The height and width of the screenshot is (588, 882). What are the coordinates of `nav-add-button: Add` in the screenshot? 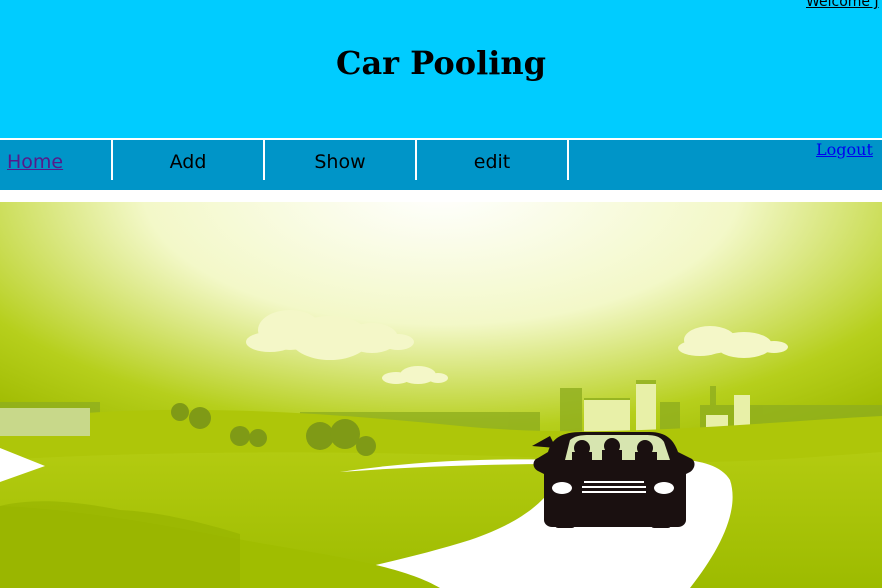 It's located at (188, 160).